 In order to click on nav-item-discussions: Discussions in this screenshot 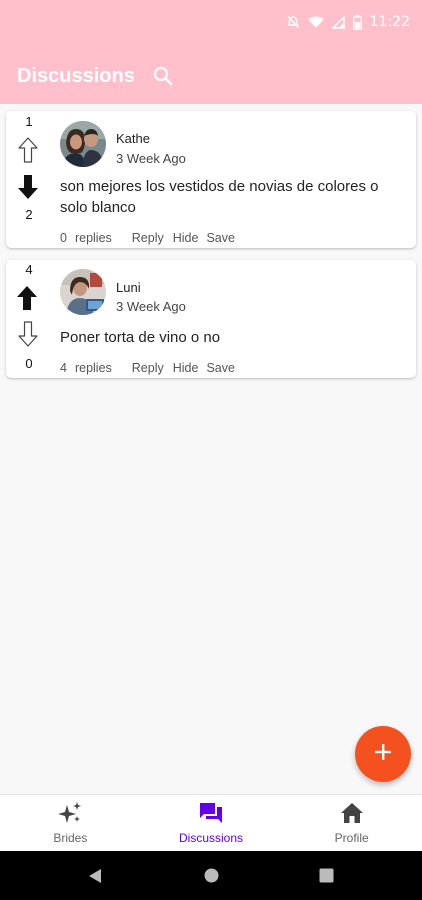, I will do `click(211, 823)`.